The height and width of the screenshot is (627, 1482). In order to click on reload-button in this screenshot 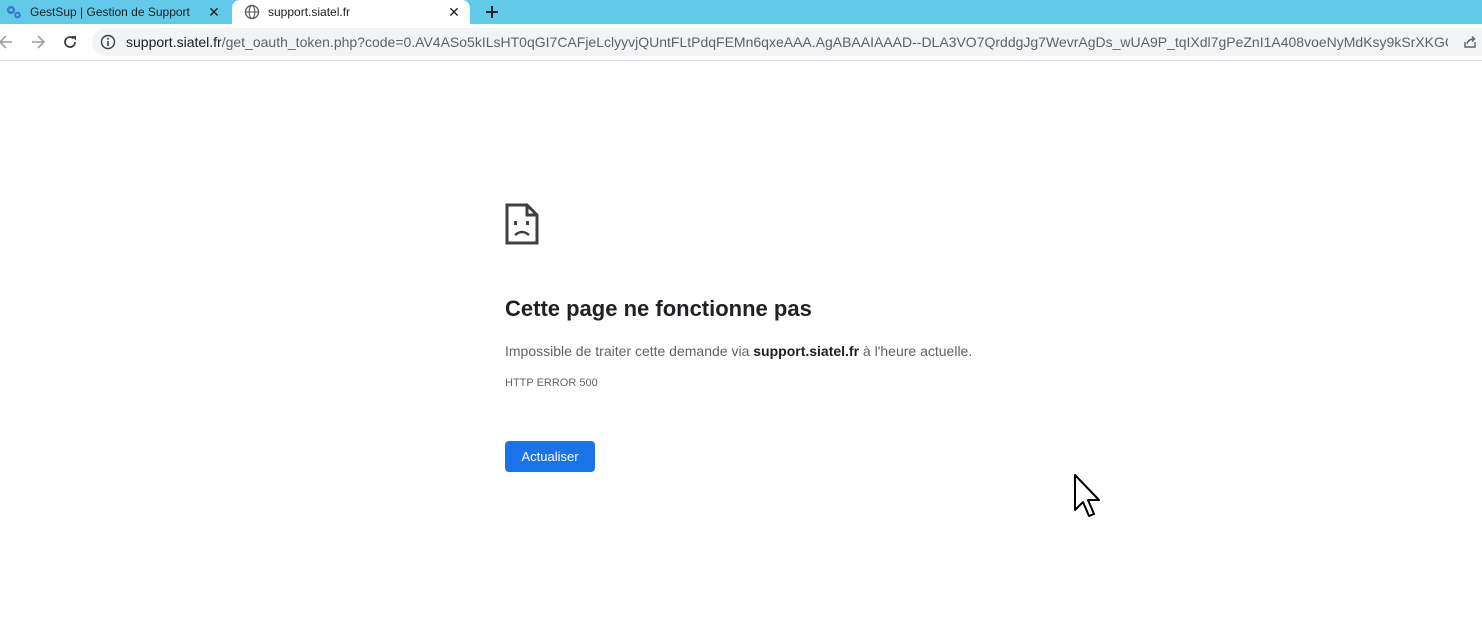, I will do `click(70, 42)`.